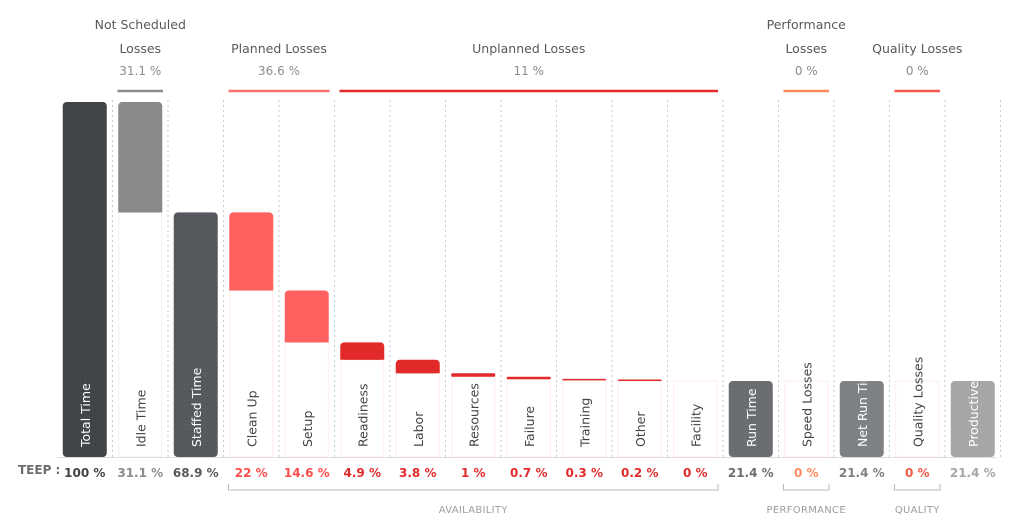  Describe the element at coordinates (695, 425) in the screenshot. I see `category-label: Facility` at that location.